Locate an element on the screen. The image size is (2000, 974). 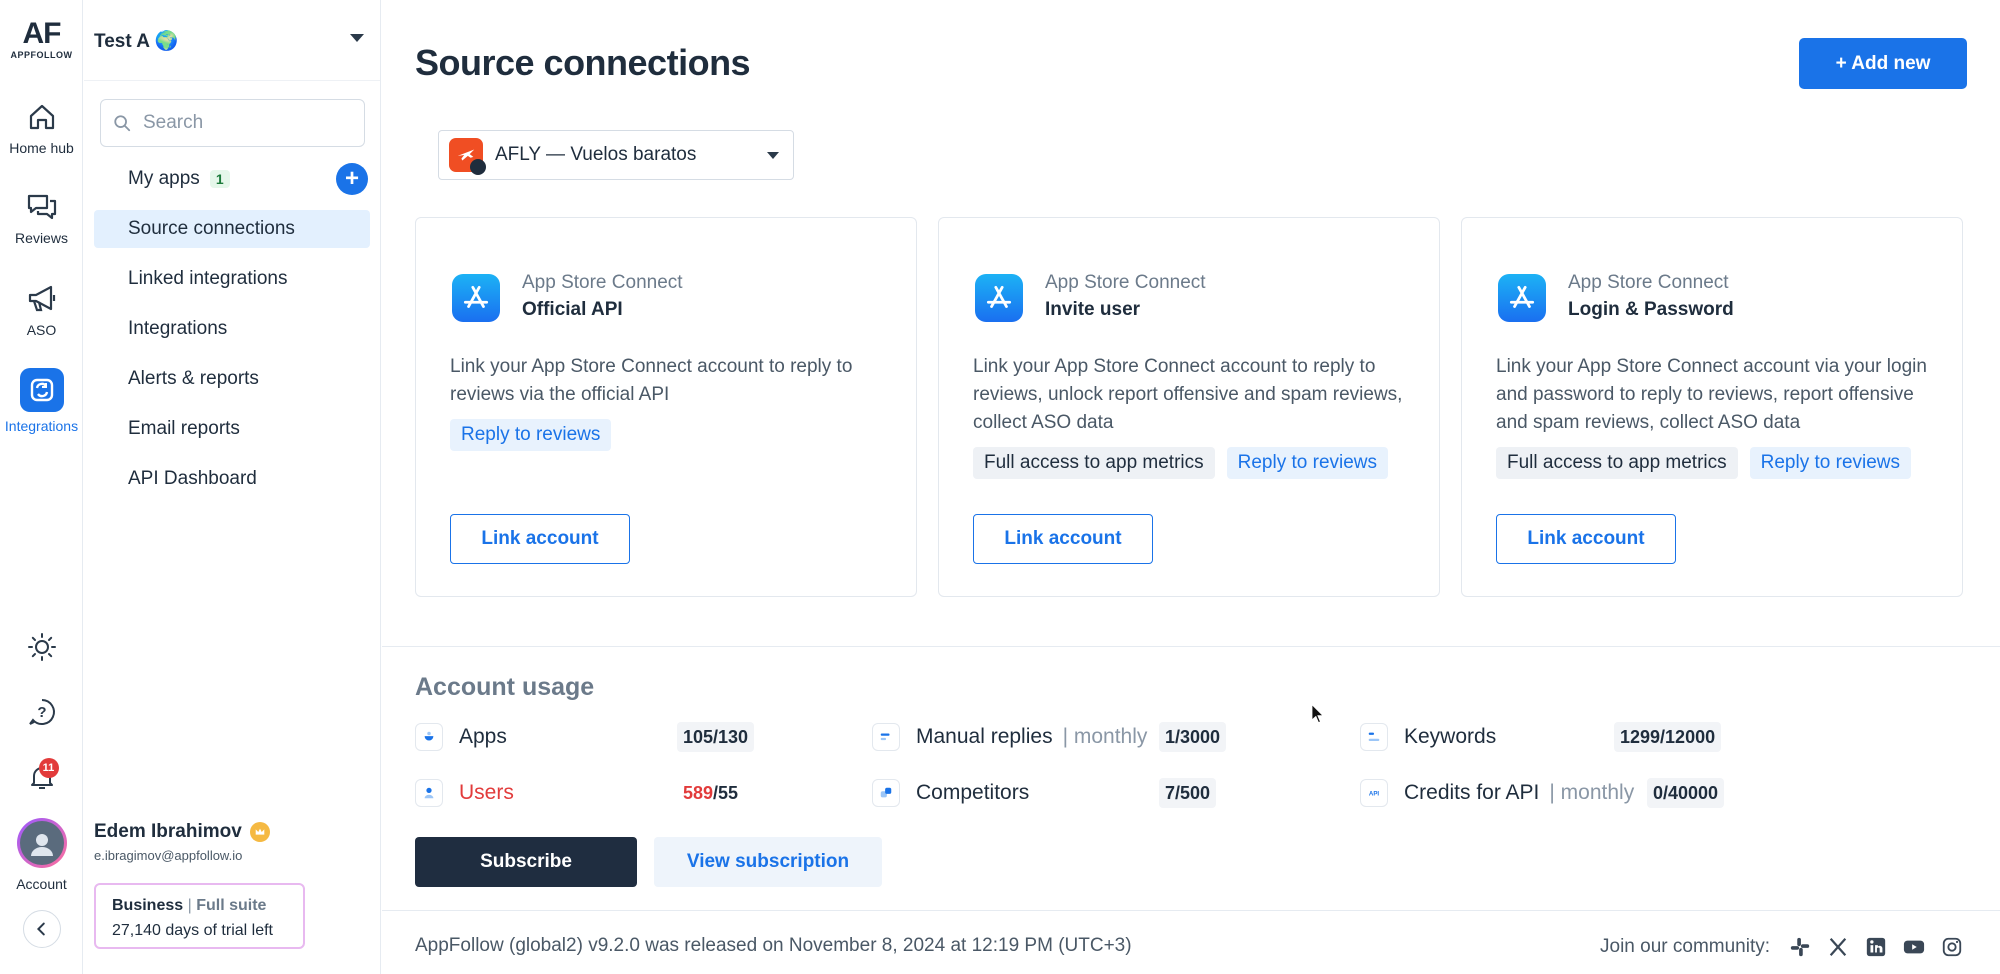
view-subscription-button: View subscription is located at coordinates (768, 862).